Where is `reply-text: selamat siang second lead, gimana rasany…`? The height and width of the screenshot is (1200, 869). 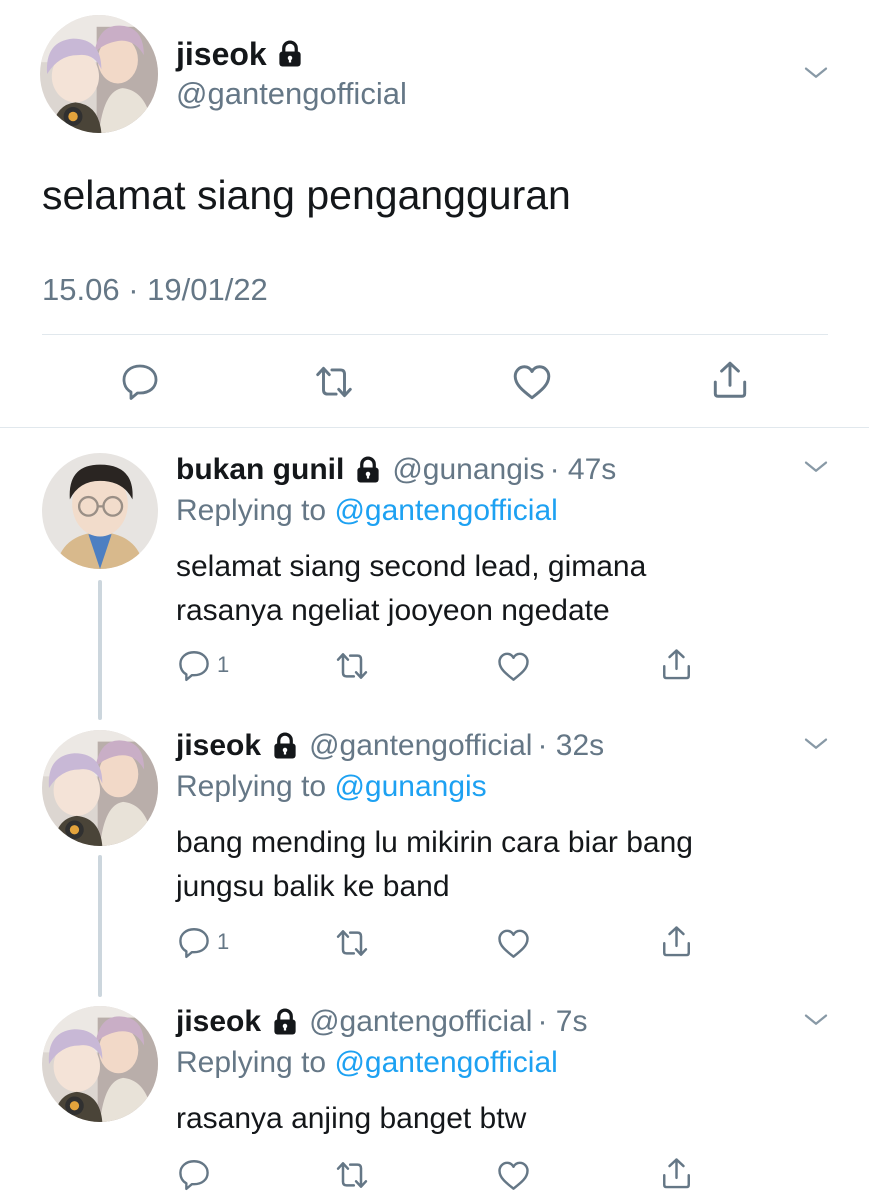
reply-text: selamat siang second lead, gimana rasany… is located at coordinates (411, 589).